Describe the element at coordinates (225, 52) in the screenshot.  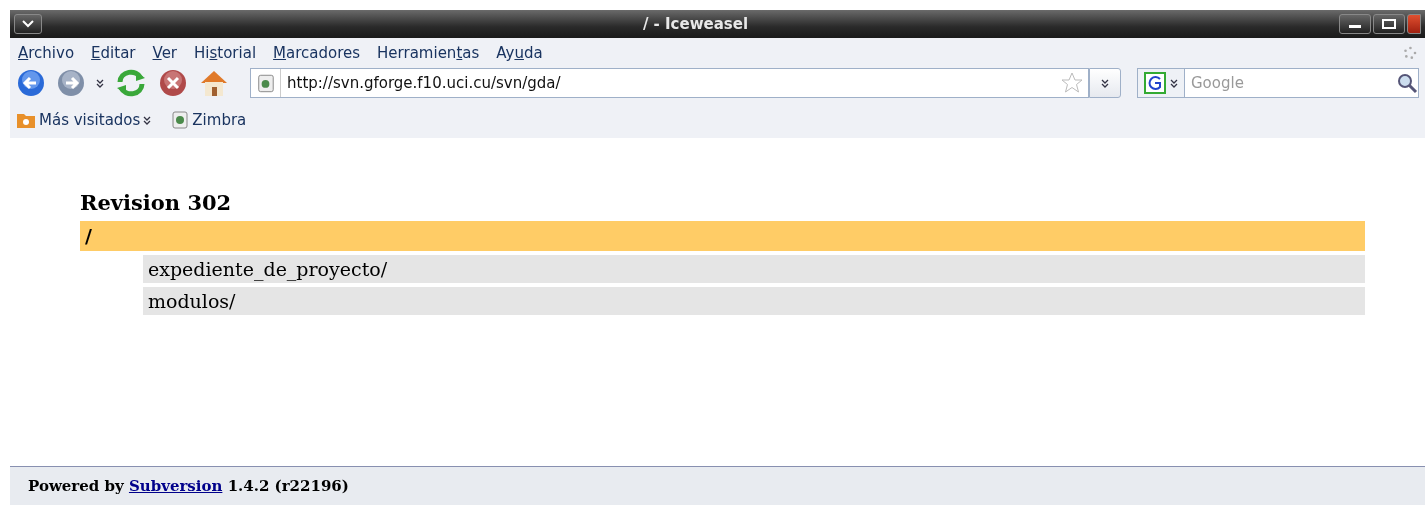
I see `menu-item: Historial` at that location.